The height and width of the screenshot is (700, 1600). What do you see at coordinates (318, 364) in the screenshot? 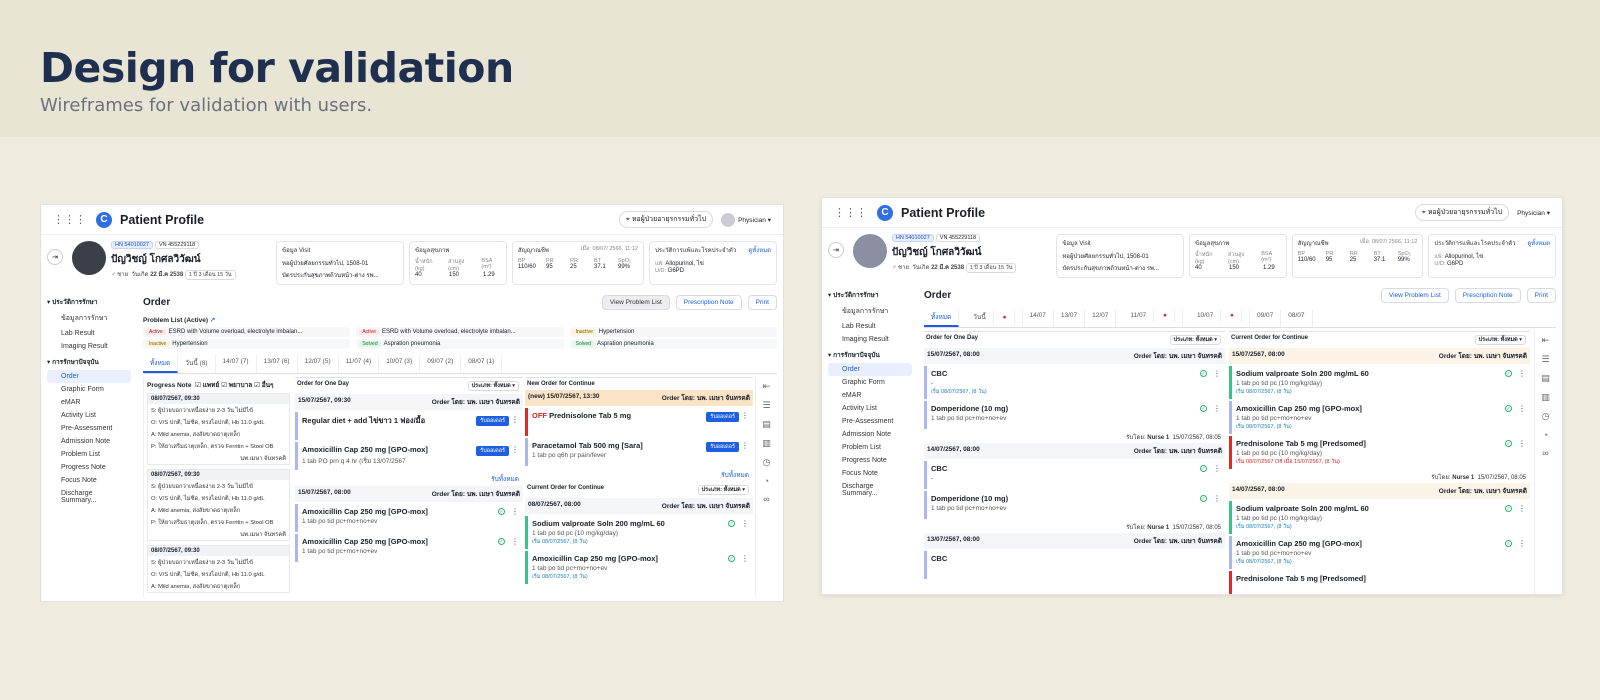
I see `tab-date: 12/07 (5)` at bounding box center [318, 364].